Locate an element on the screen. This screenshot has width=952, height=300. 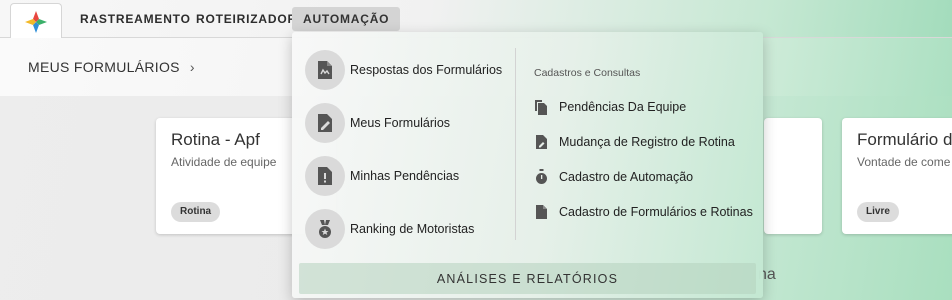
menu-item-ranking: Ranking de Motoristas is located at coordinates (389, 229).